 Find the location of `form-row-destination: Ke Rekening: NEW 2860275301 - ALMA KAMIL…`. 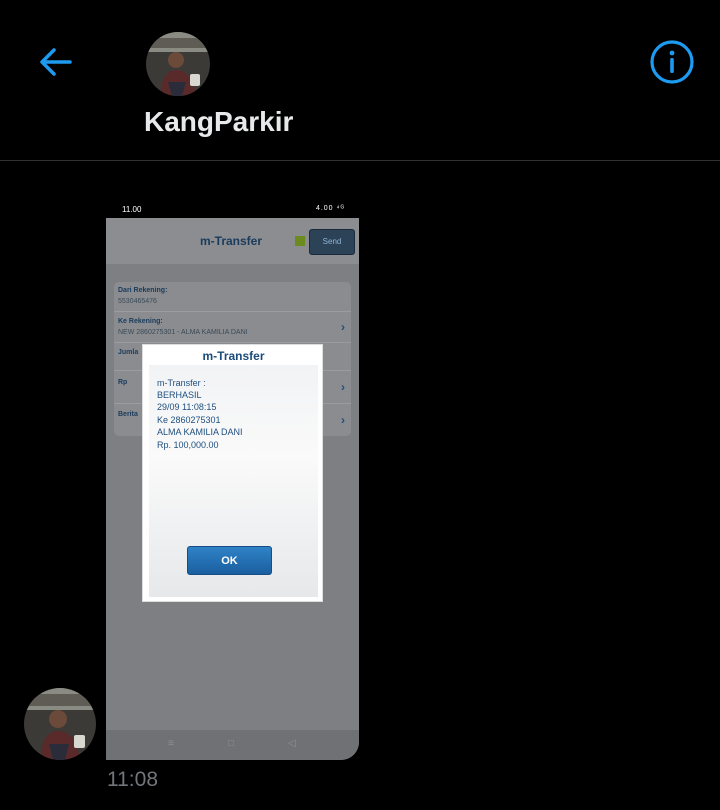

form-row-destination: Ke Rekening: NEW 2860275301 - ALMA KAMIL… is located at coordinates (232, 327).